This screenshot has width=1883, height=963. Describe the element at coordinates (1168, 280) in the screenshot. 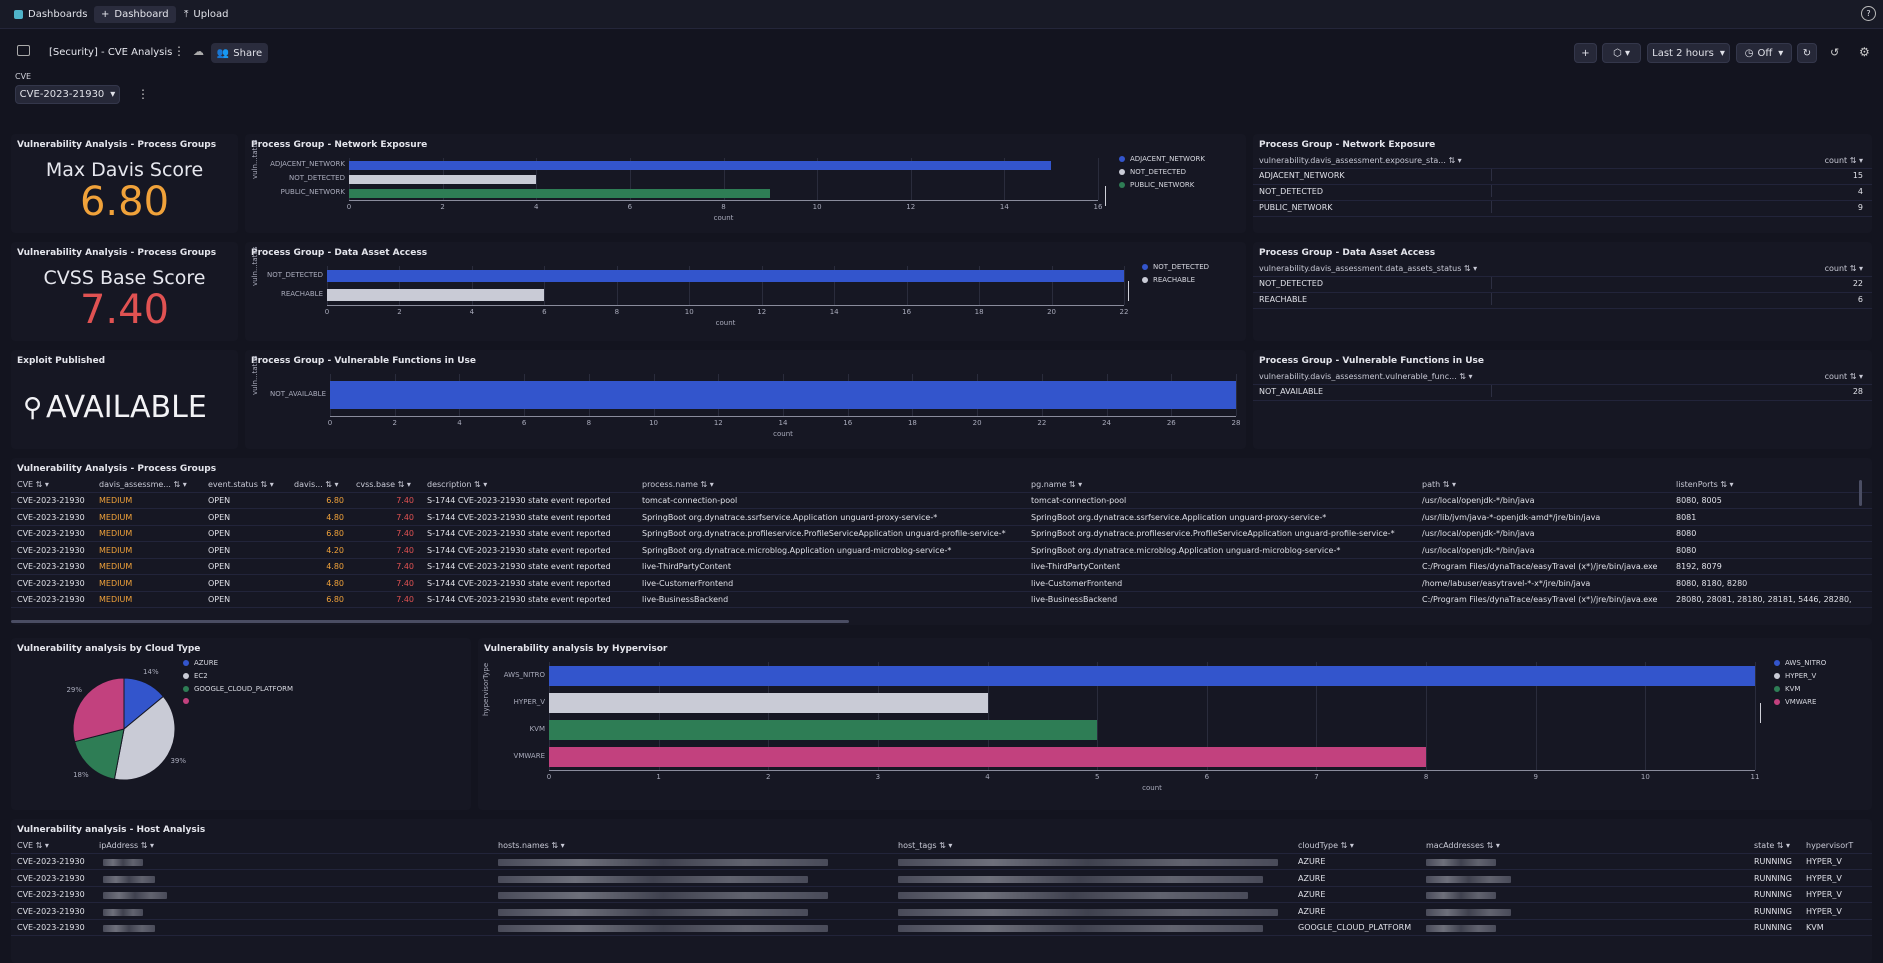

I see `legend-item: REACHABLE` at that location.